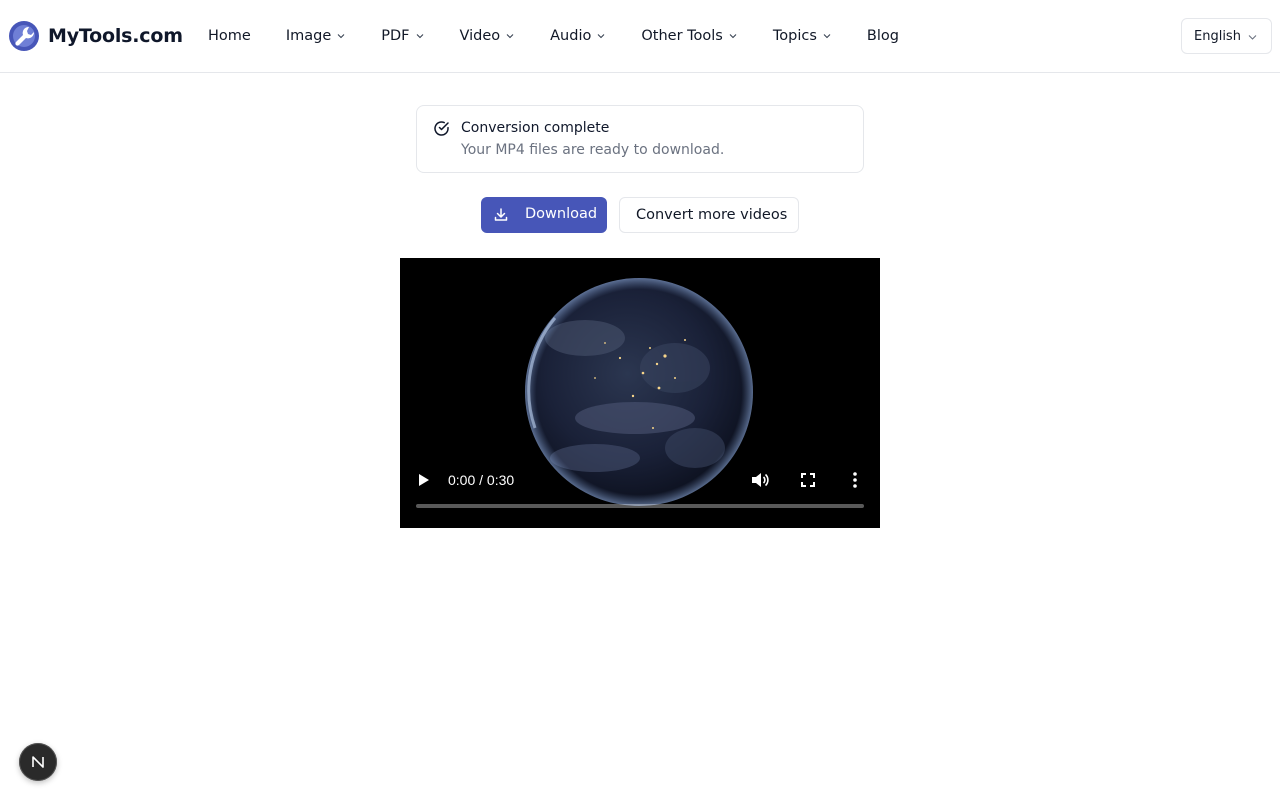 The width and height of the screenshot is (1280, 800). I want to click on nav-image-label: Image, so click(308, 36).